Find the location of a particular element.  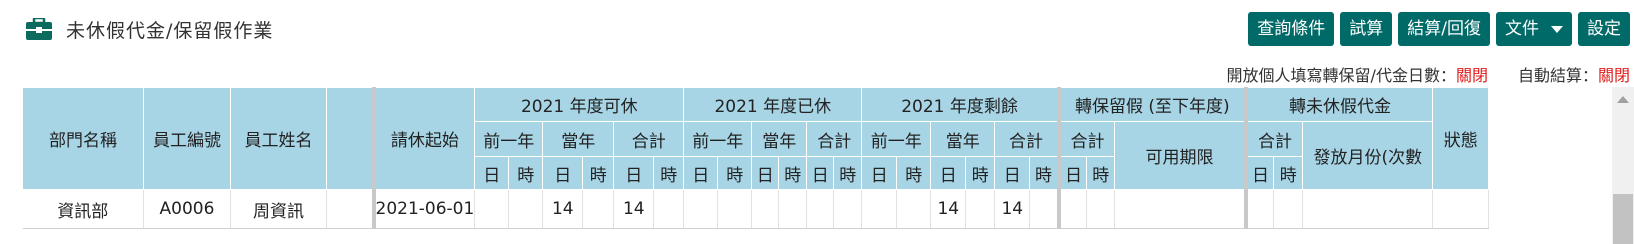

group-cash: 轉未休假代金 is located at coordinates (1339, 104).